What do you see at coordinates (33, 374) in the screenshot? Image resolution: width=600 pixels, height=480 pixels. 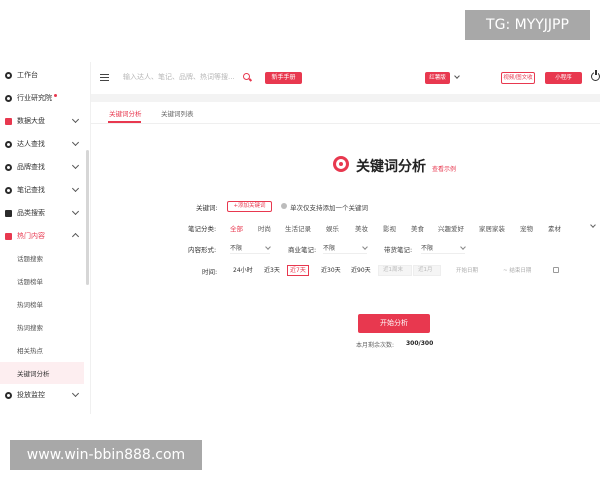 I see `sidebar-sub-label: 关键词分析` at bounding box center [33, 374].